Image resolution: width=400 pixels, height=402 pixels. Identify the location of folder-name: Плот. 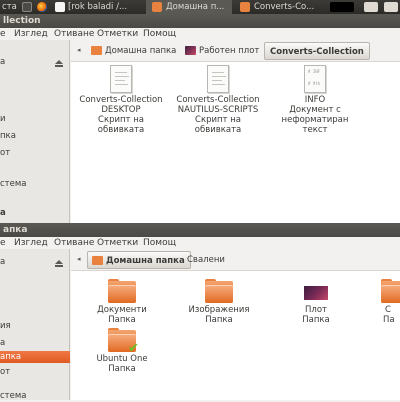
(316, 310).